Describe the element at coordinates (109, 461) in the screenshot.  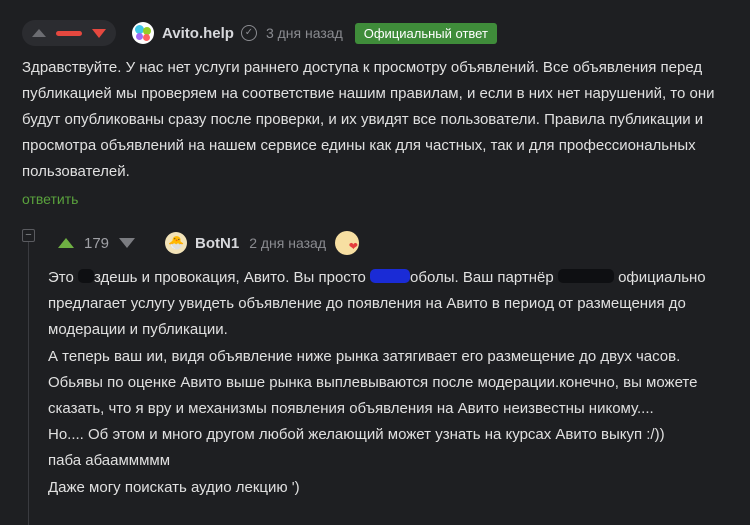
I see `text-line: паба абааммммм` at that location.